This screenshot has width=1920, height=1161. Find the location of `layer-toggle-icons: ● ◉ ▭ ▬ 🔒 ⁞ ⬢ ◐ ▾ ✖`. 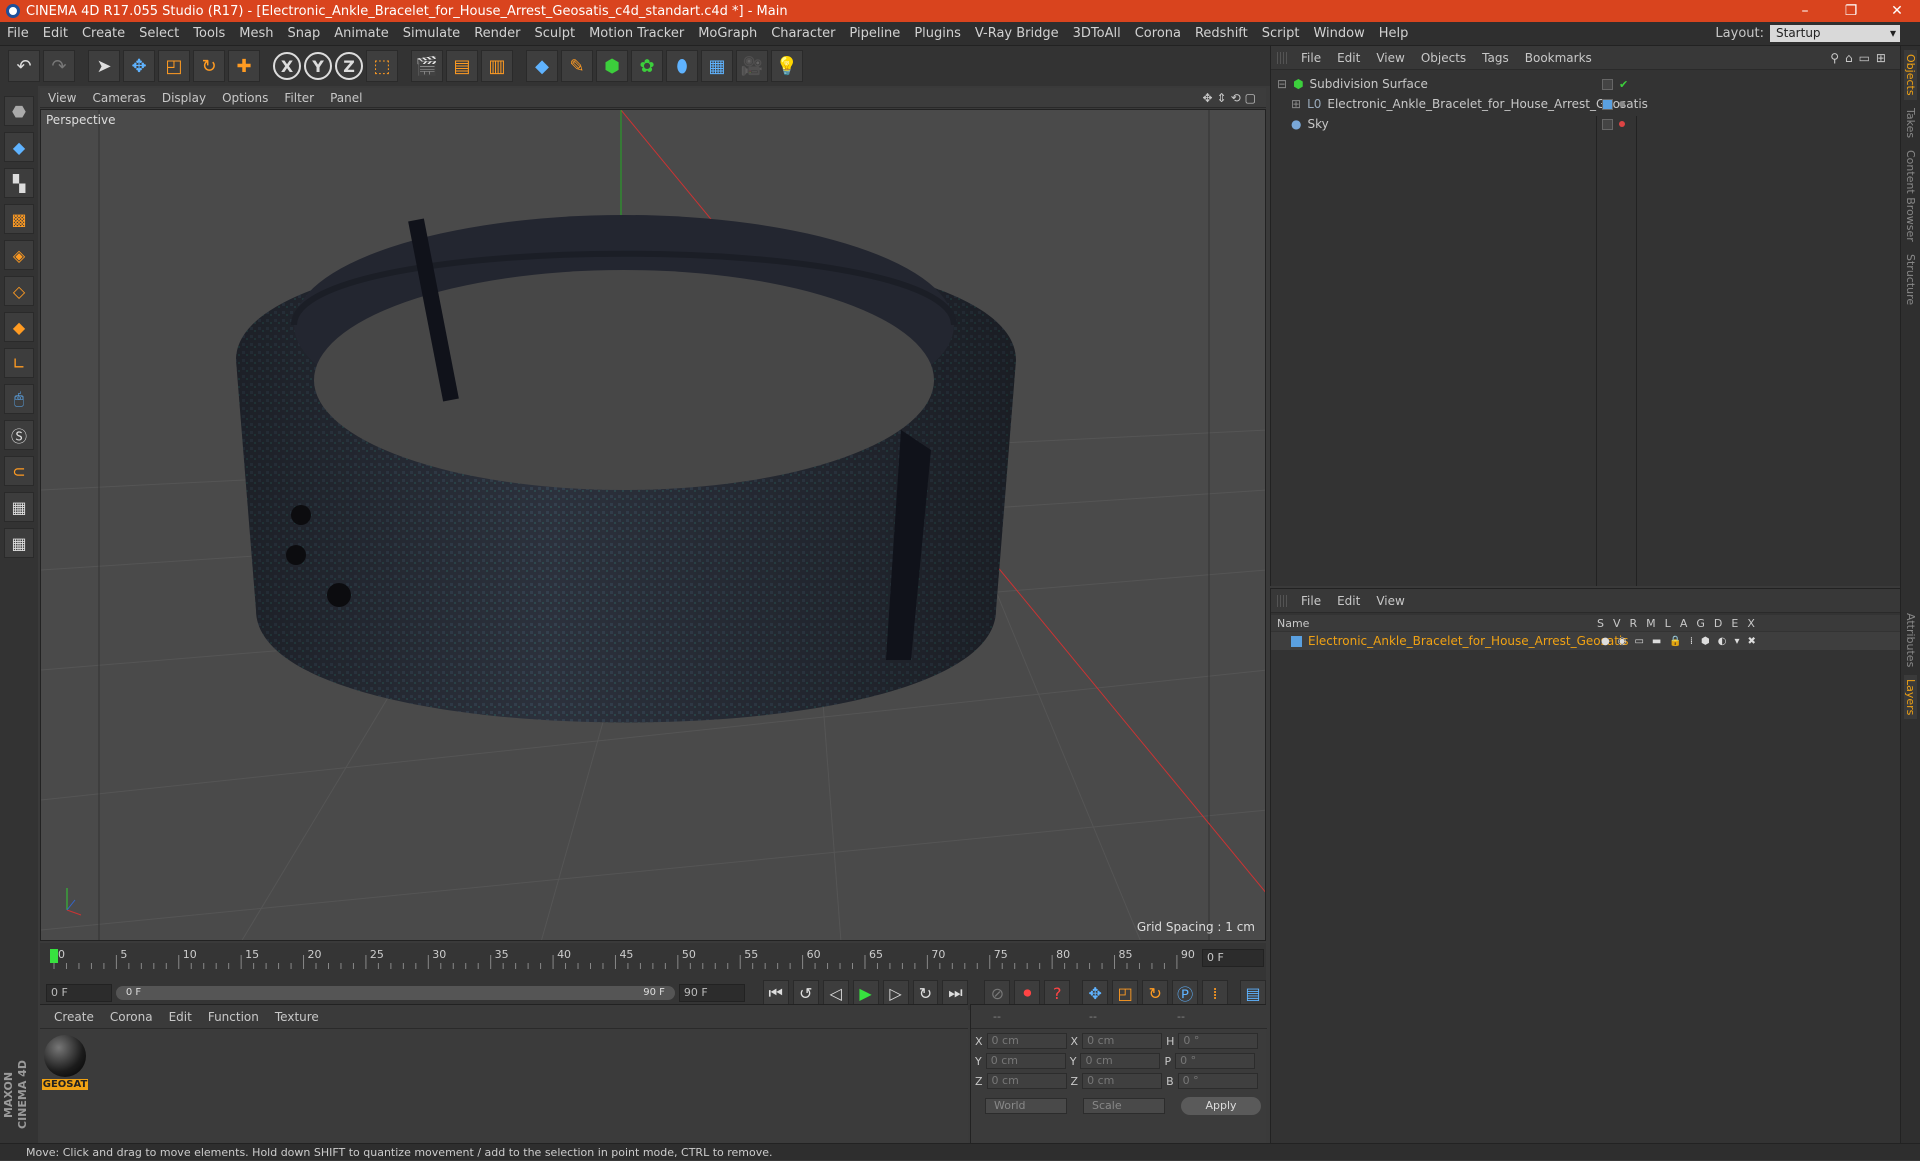

layer-toggle-icons: ● ◉ ▭ ▬ 🔒 ⁞ ⬢ ◐ ▾ ✖ is located at coordinates (1678, 641).